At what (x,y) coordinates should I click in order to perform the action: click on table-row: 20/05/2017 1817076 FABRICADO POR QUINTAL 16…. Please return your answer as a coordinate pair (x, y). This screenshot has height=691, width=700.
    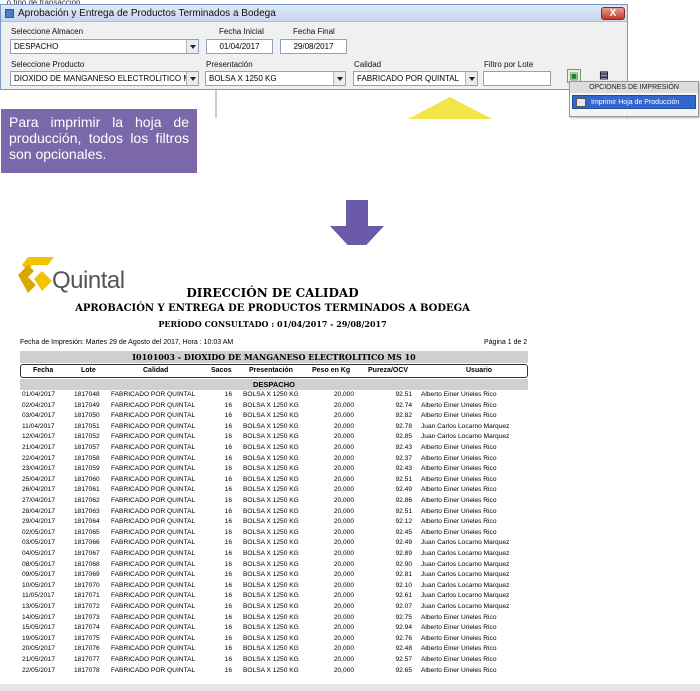
    Looking at the image, I should click on (274, 650).